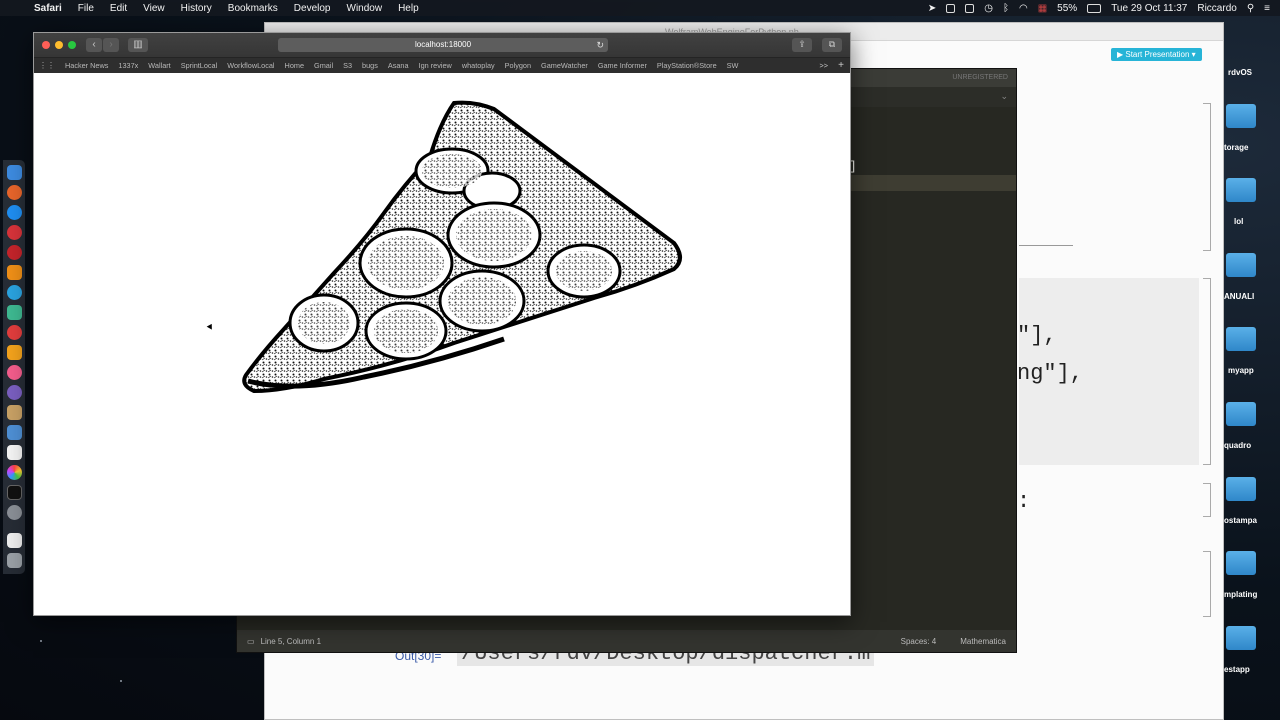 This screenshot has width=1280, height=720. Describe the element at coordinates (841, 65) in the screenshot. I see `new-tab-icon: +` at that location.